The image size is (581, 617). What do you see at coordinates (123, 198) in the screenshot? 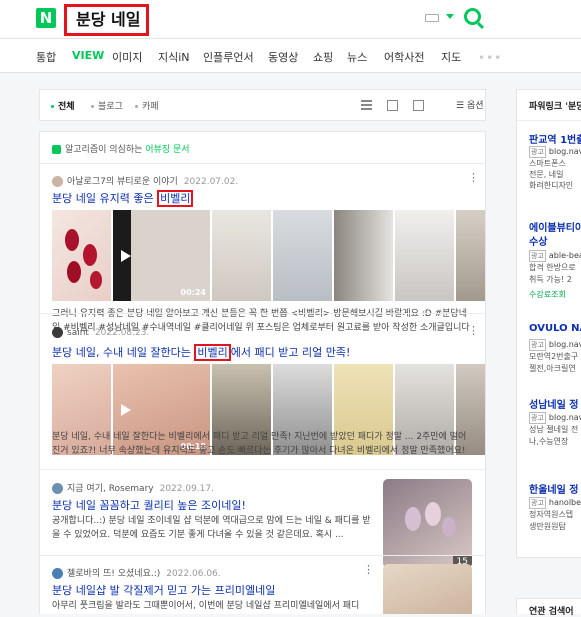
I see `post-title: 분당 네일 유지력 좋은 비벨리` at bounding box center [123, 198].